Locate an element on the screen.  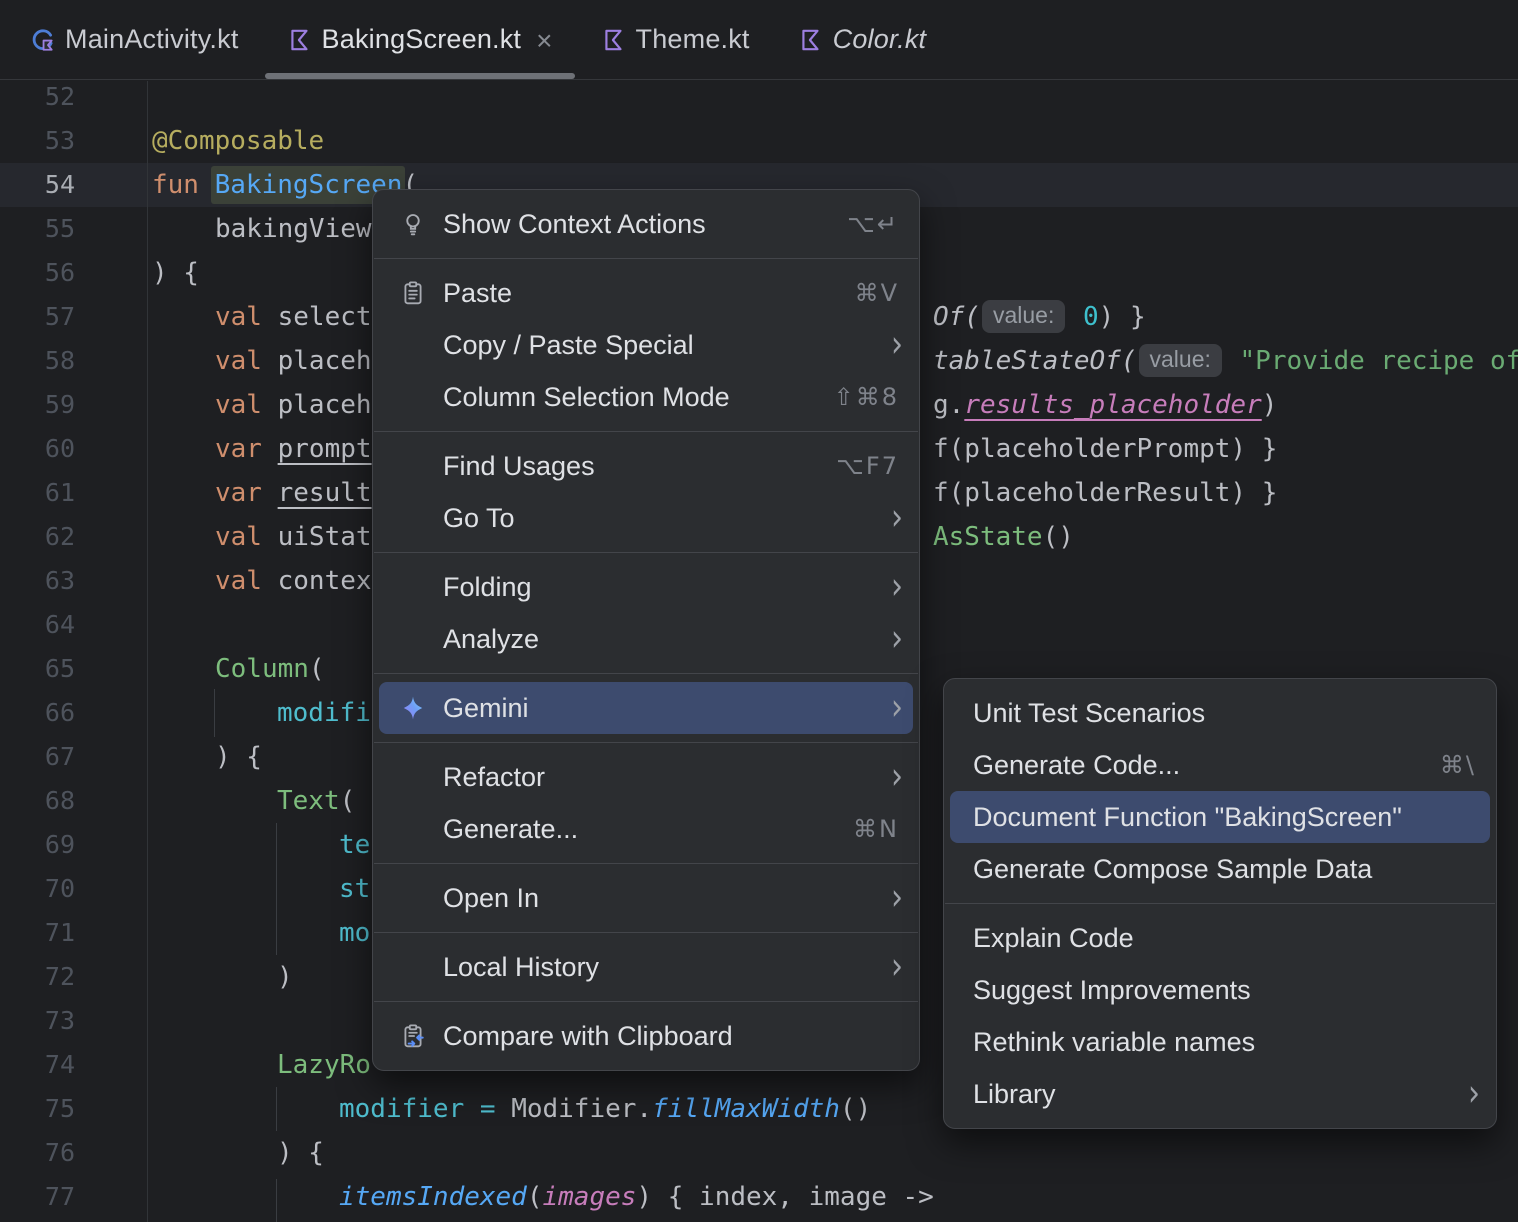
line-number: 69 is located at coordinates (37, 845).